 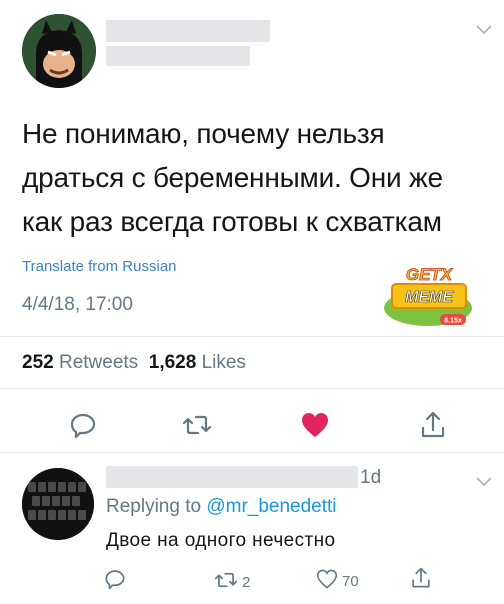 I want to click on reply-text: Двое на одного нечестно, so click(x=221, y=540).